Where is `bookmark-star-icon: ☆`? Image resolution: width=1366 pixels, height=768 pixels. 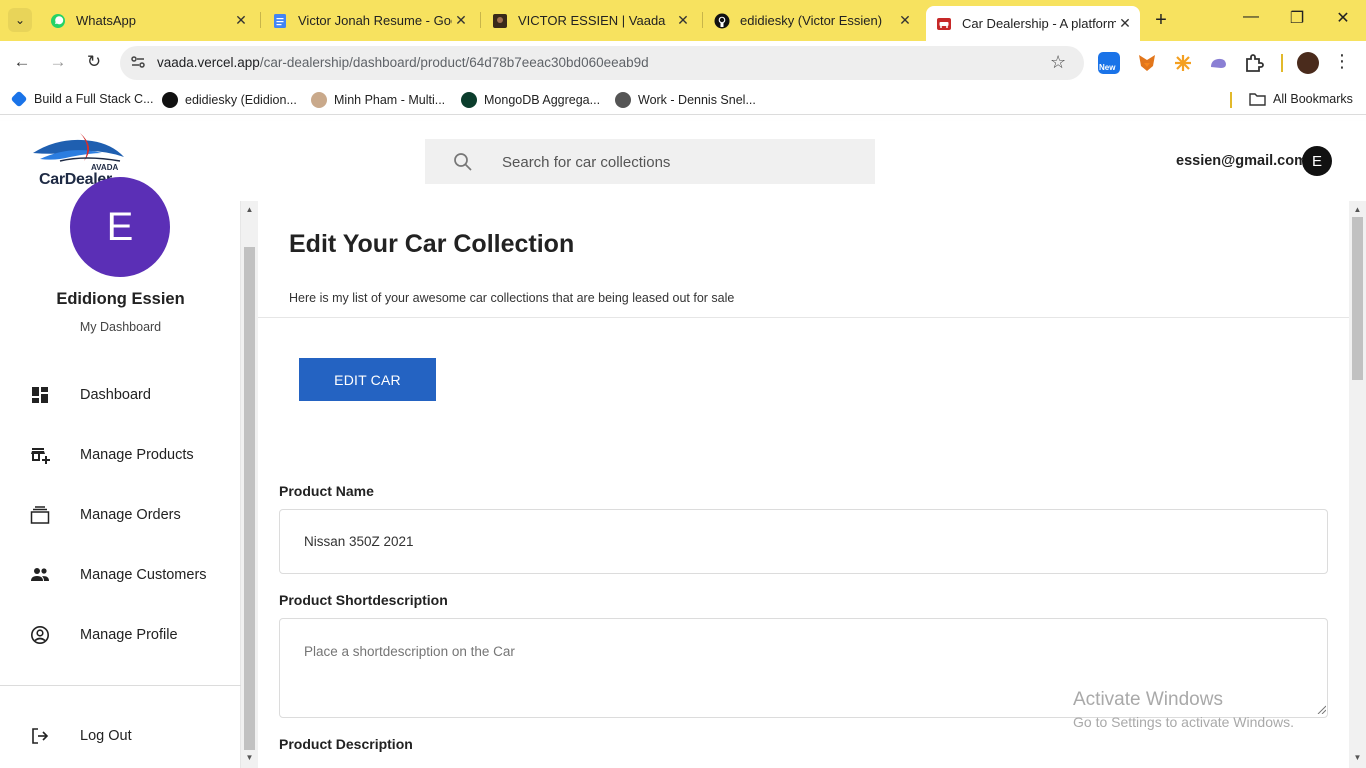 bookmark-star-icon: ☆ is located at coordinates (1058, 62).